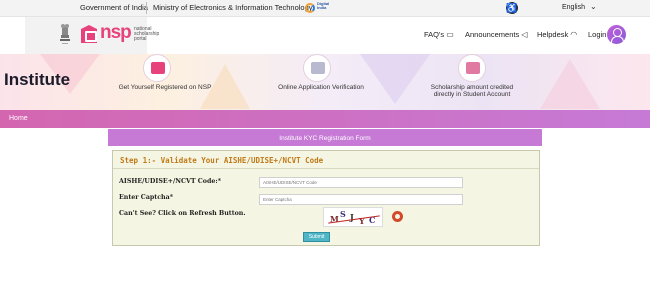 This screenshot has width=650, height=300. What do you see at coordinates (524, 34) in the screenshot?
I see `megaphone-icon: ◁` at bounding box center [524, 34].